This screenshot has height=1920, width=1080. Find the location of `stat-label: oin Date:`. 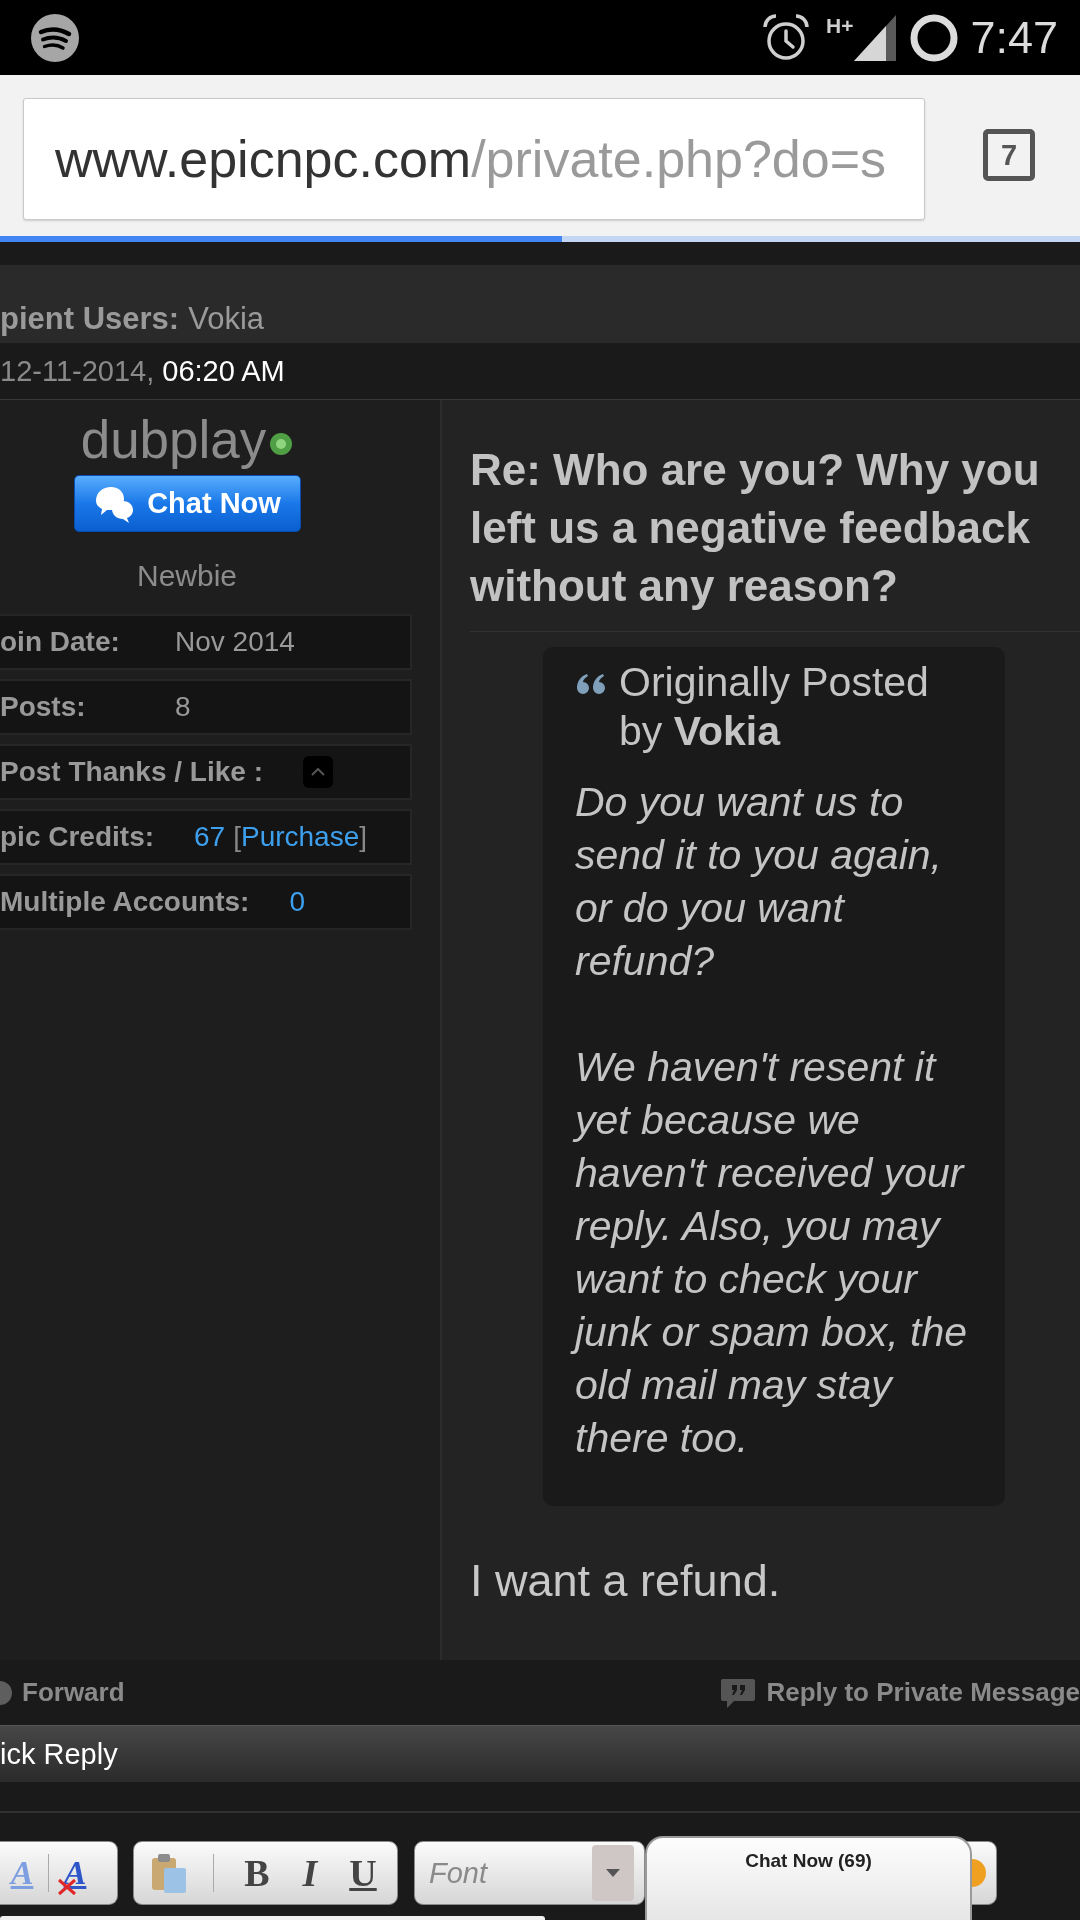

stat-label: oin Date: is located at coordinates (60, 642).